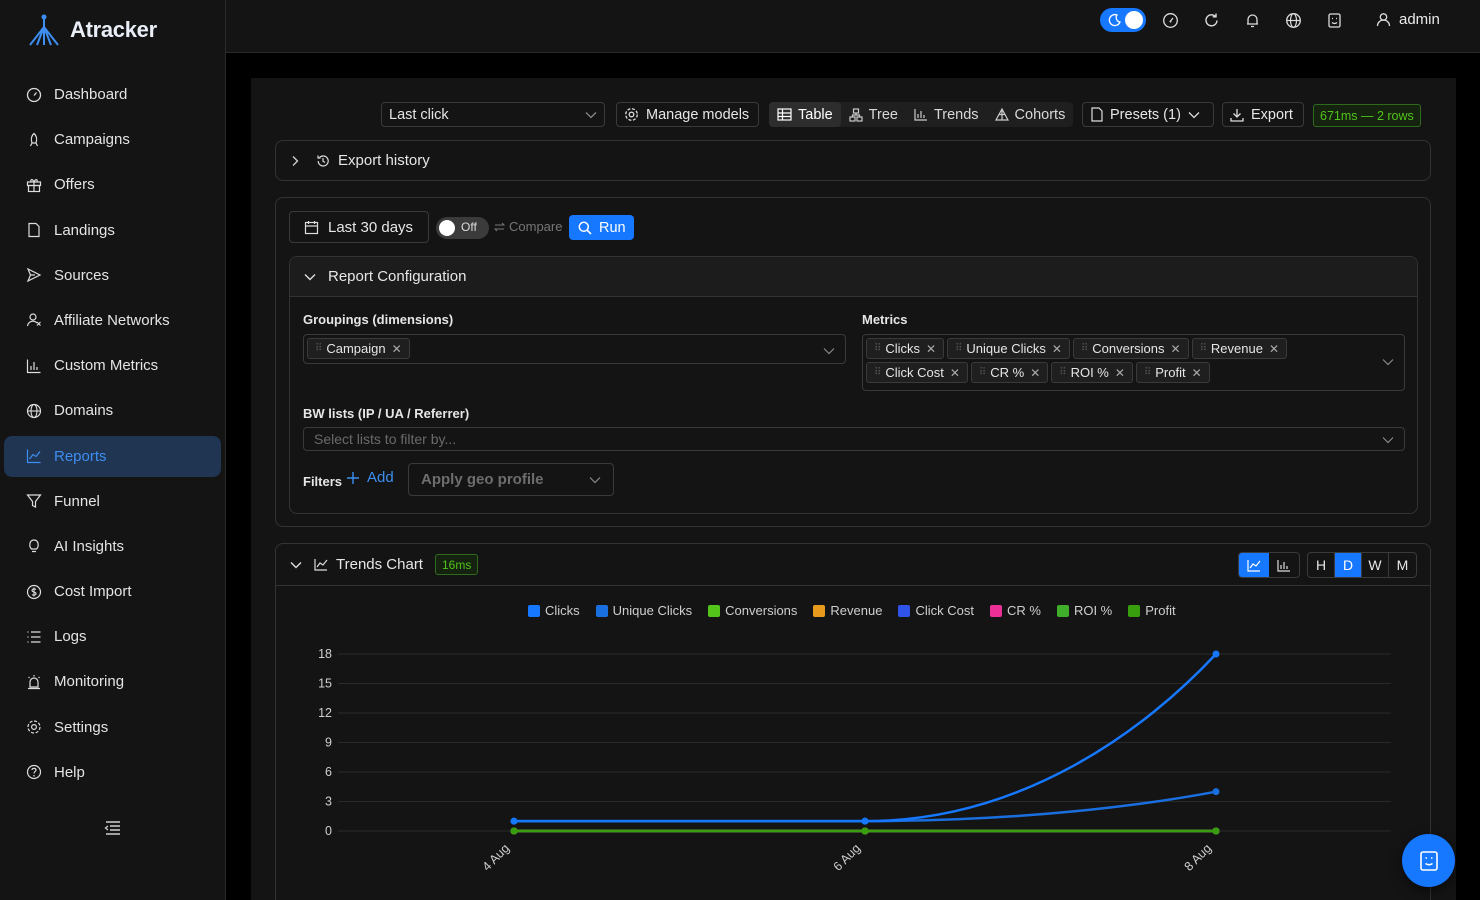 This screenshot has height=900, width=1480. What do you see at coordinates (784, 114) in the screenshot?
I see `table-icon` at bounding box center [784, 114].